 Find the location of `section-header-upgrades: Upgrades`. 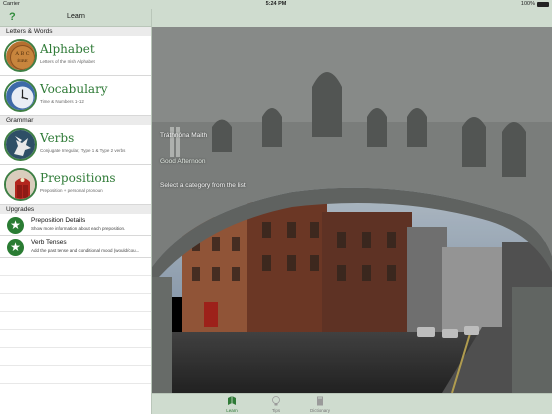

section-header-upgrades: Upgrades is located at coordinates (75, 209).